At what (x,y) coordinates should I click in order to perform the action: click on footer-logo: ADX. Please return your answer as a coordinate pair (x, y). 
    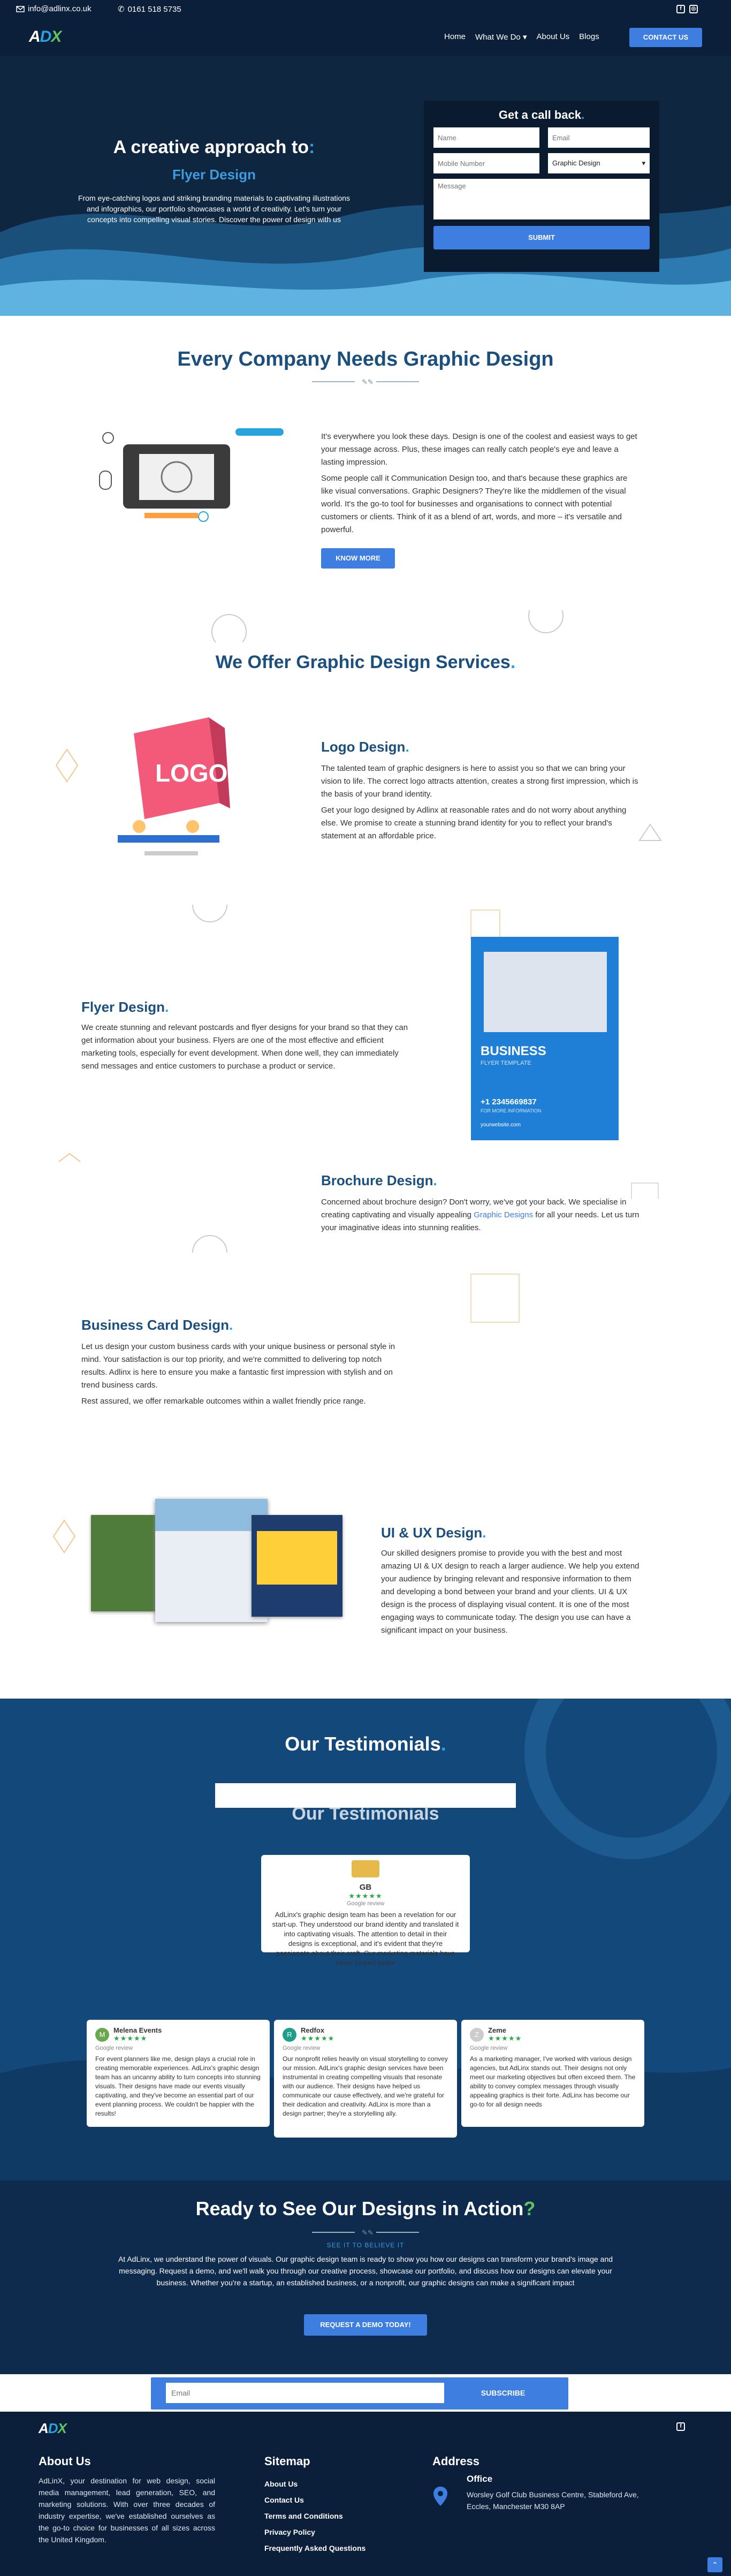
    Looking at the image, I should click on (53, 2428).